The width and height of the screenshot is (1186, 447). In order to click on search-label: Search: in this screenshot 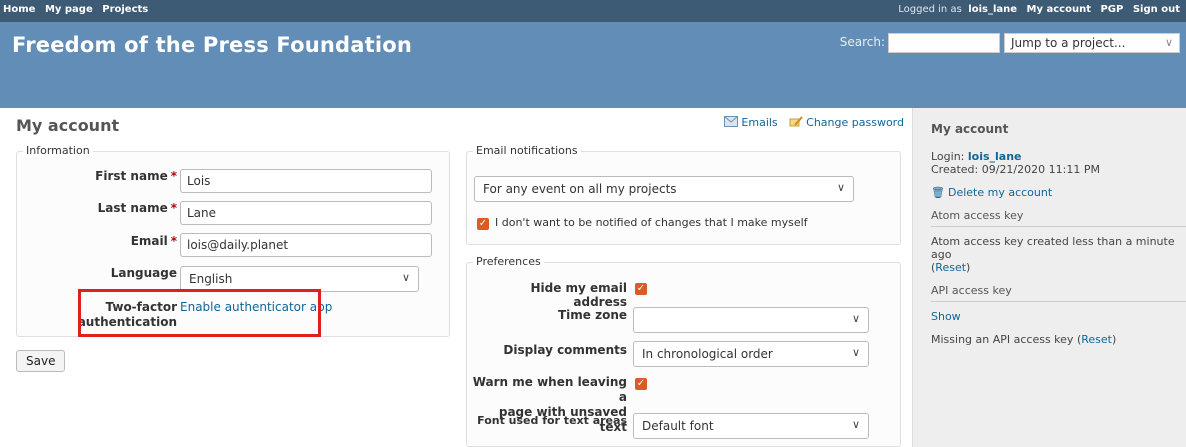, I will do `click(862, 42)`.